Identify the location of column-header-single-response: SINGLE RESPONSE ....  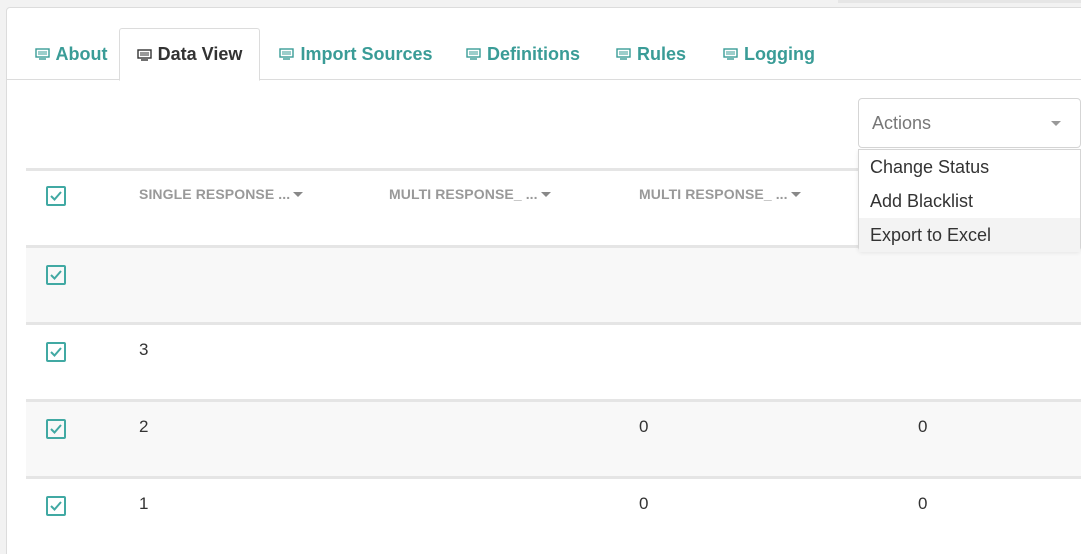
(221, 194).